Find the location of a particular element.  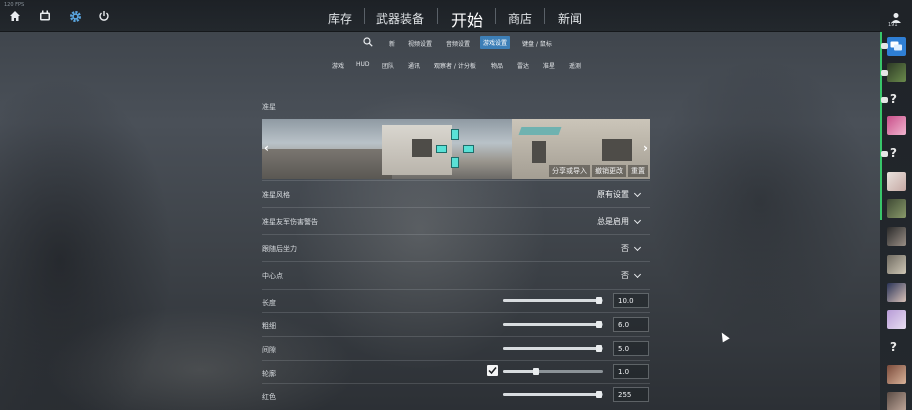

select-value: 否 is located at coordinates (625, 275).